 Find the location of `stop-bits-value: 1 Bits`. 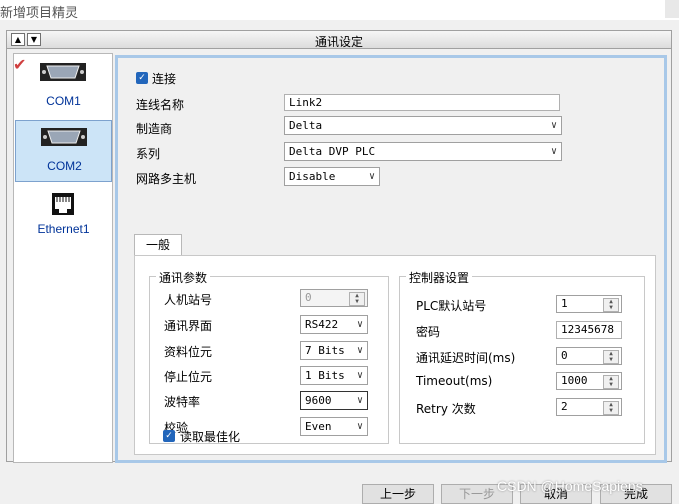

stop-bits-value: 1 Bits is located at coordinates (325, 375).